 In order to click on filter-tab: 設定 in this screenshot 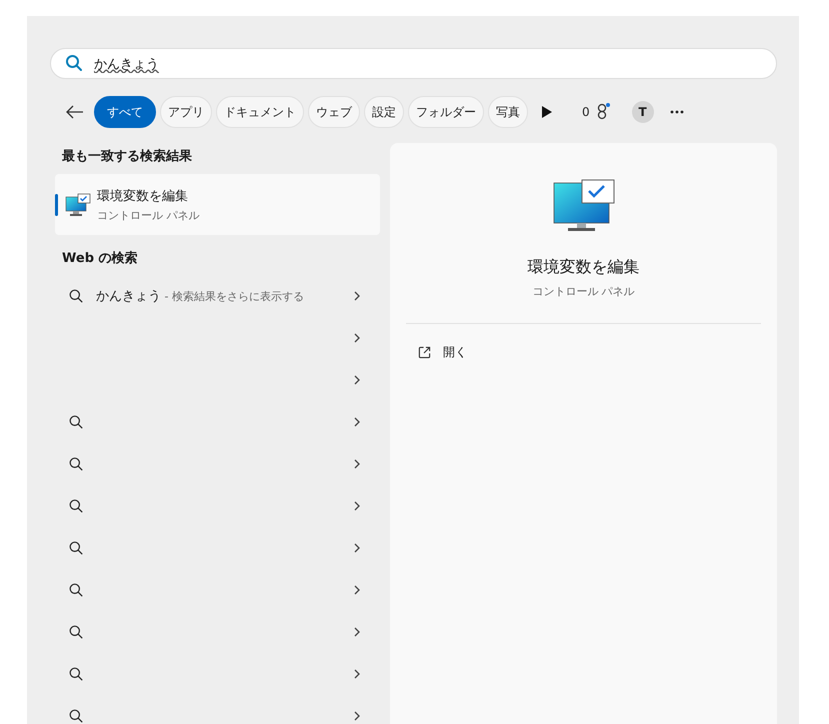, I will do `click(384, 112)`.